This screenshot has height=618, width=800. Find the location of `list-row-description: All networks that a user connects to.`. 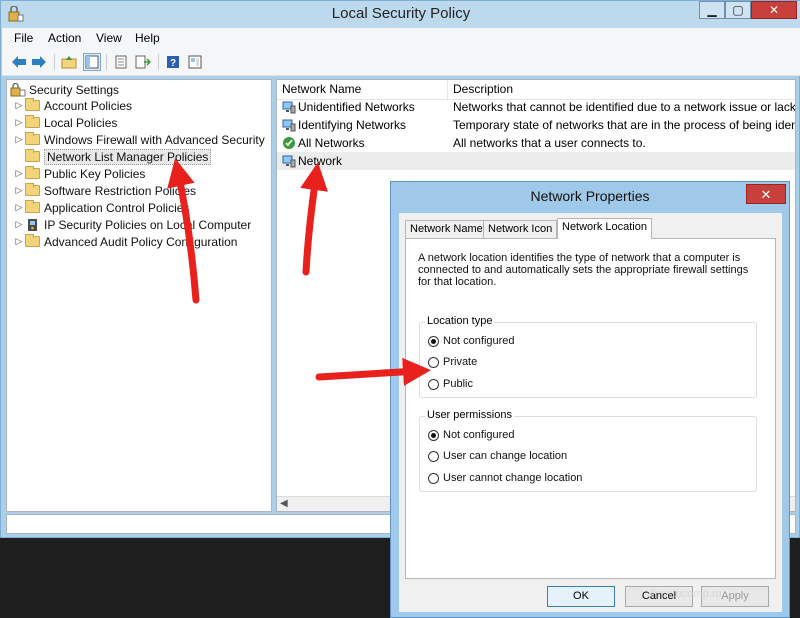

list-row-description: All networks that a user connects to. is located at coordinates (549, 143).